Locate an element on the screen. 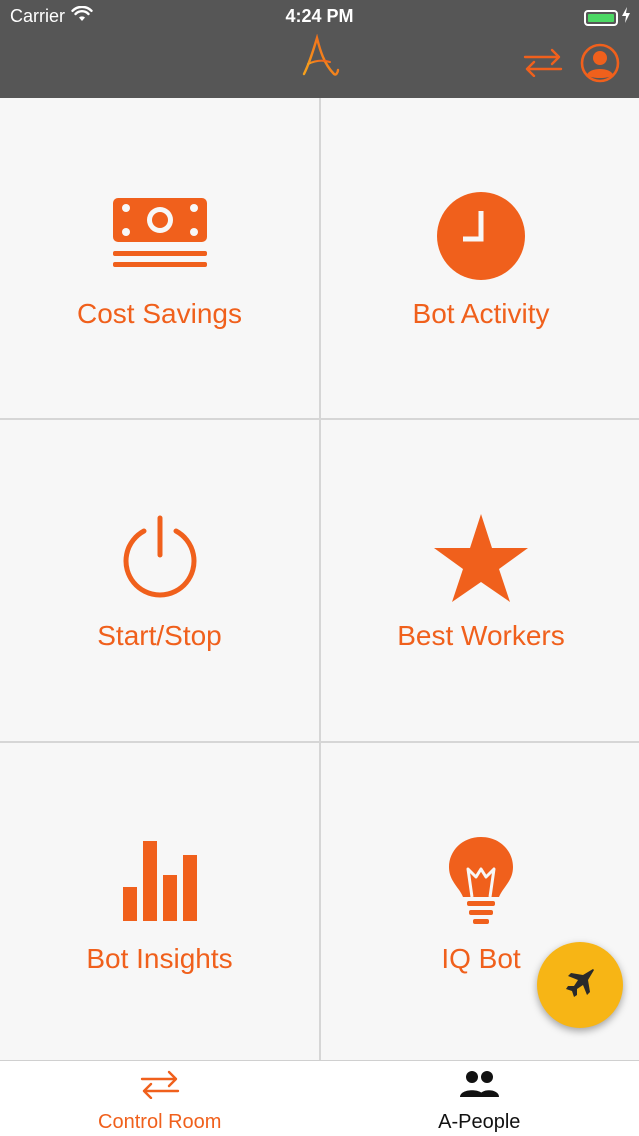 The width and height of the screenshot is (639, 1136). tile-bot-activity: Bot Activity is located at coordinates (480, 258).